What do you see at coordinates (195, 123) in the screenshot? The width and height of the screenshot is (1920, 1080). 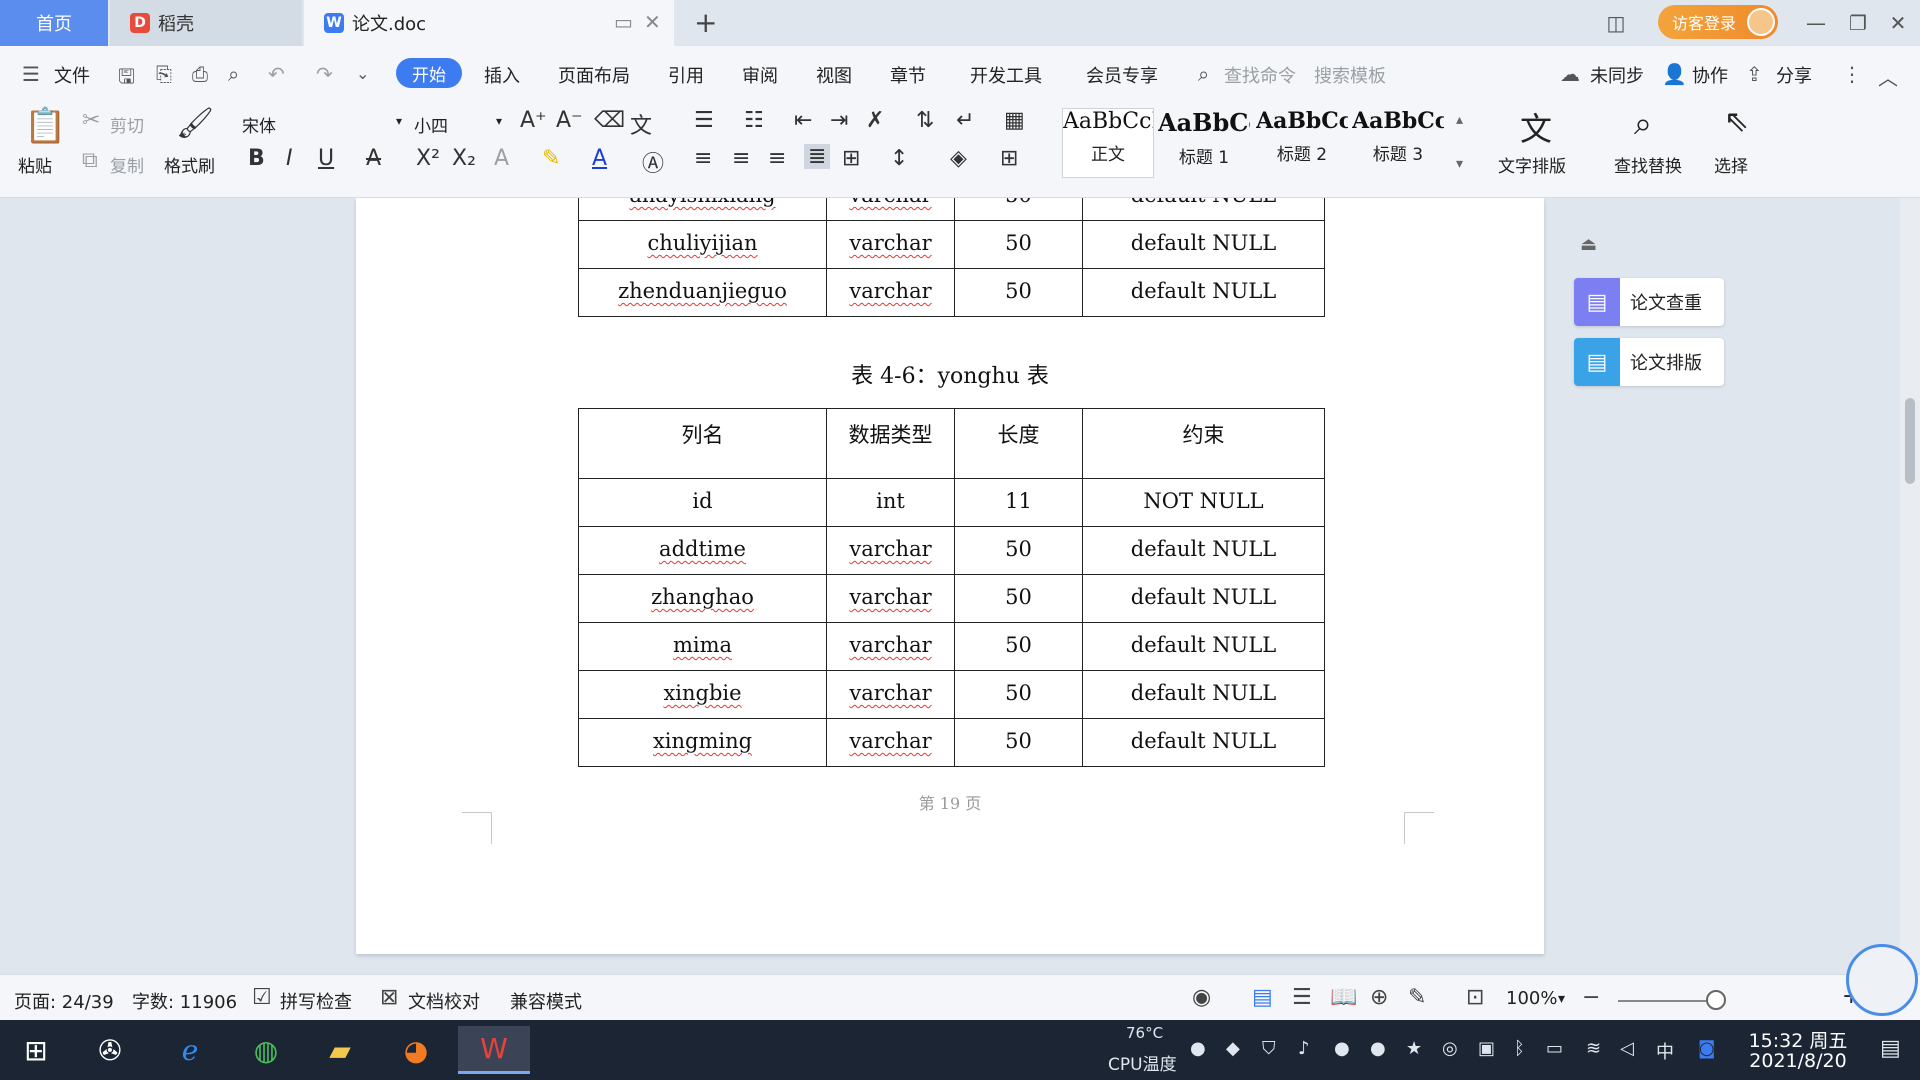 I see `format-painter-icon: 🖌` at bounding box center [195, 123].